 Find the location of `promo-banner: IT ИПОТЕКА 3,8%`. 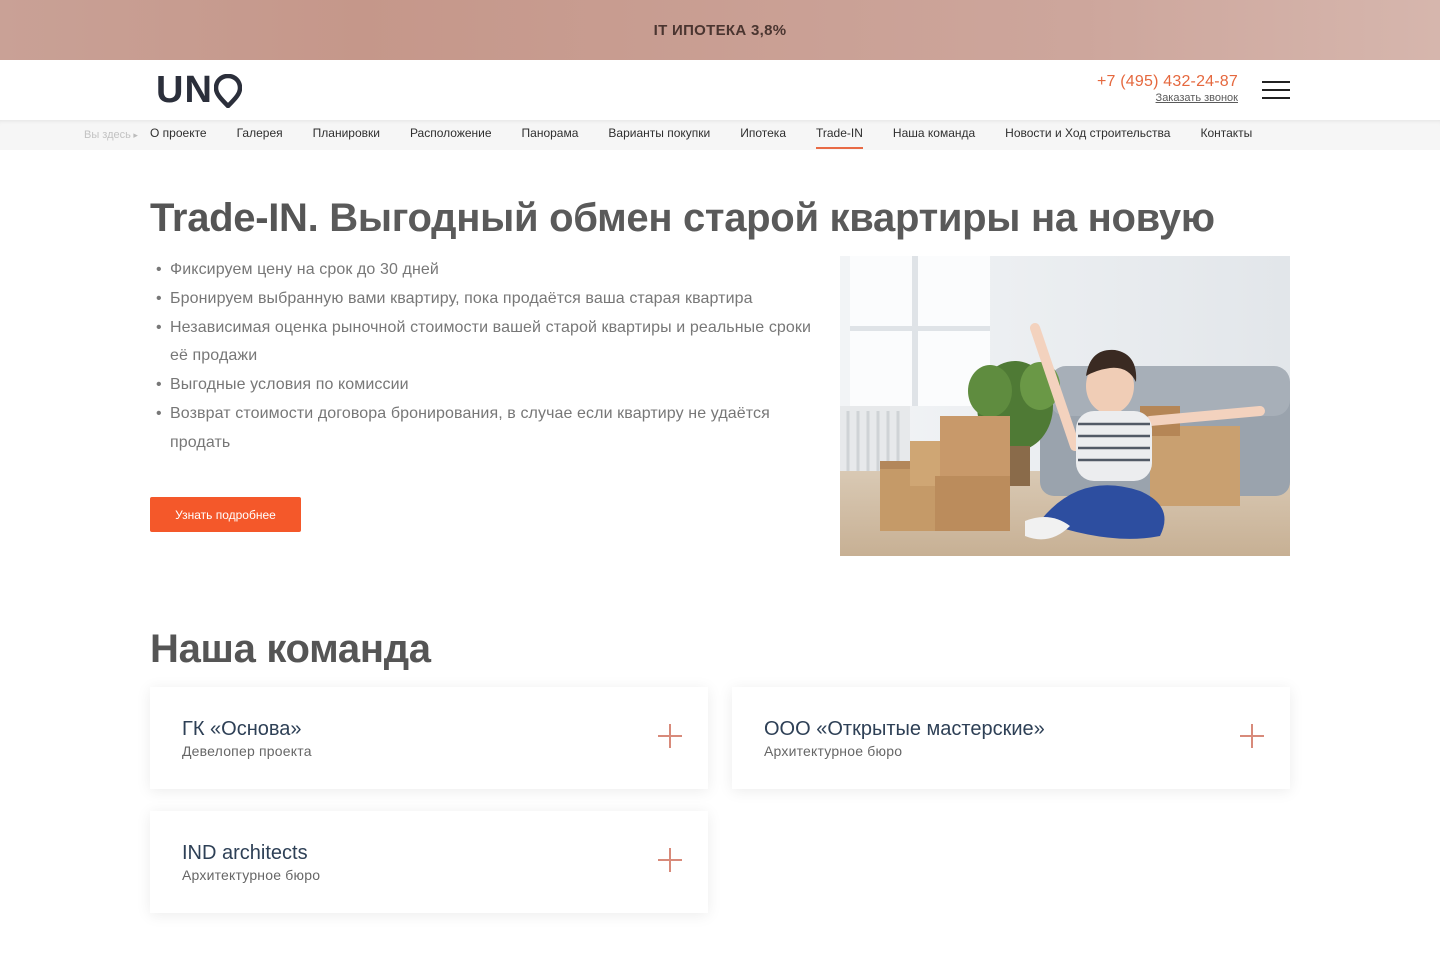

promo-banner: IT ИПОТЕКА 3,8% is located at coordinates (720, 30).